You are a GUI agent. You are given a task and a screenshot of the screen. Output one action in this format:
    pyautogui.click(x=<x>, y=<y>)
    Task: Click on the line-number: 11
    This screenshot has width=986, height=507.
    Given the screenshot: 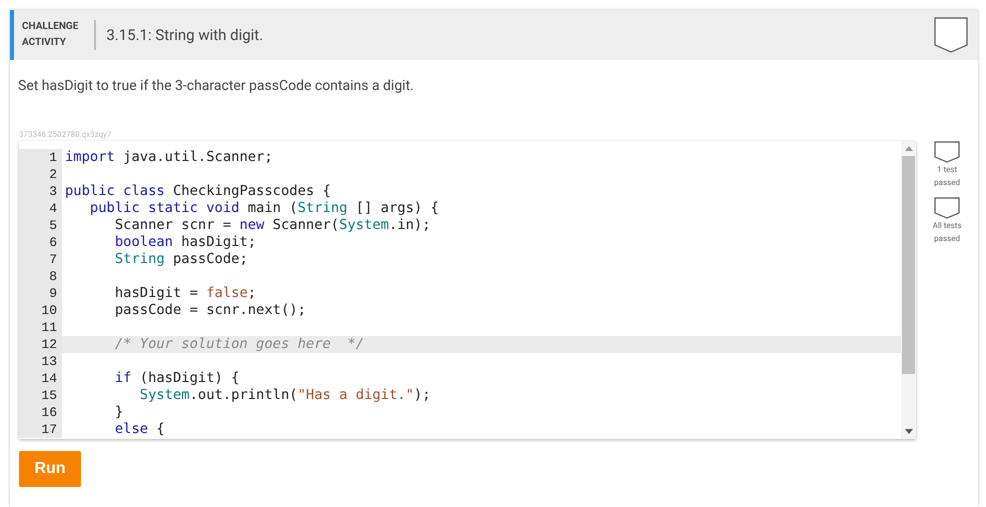 What is the action you would take?
    pyautogui.click(x=40, y=327)
    